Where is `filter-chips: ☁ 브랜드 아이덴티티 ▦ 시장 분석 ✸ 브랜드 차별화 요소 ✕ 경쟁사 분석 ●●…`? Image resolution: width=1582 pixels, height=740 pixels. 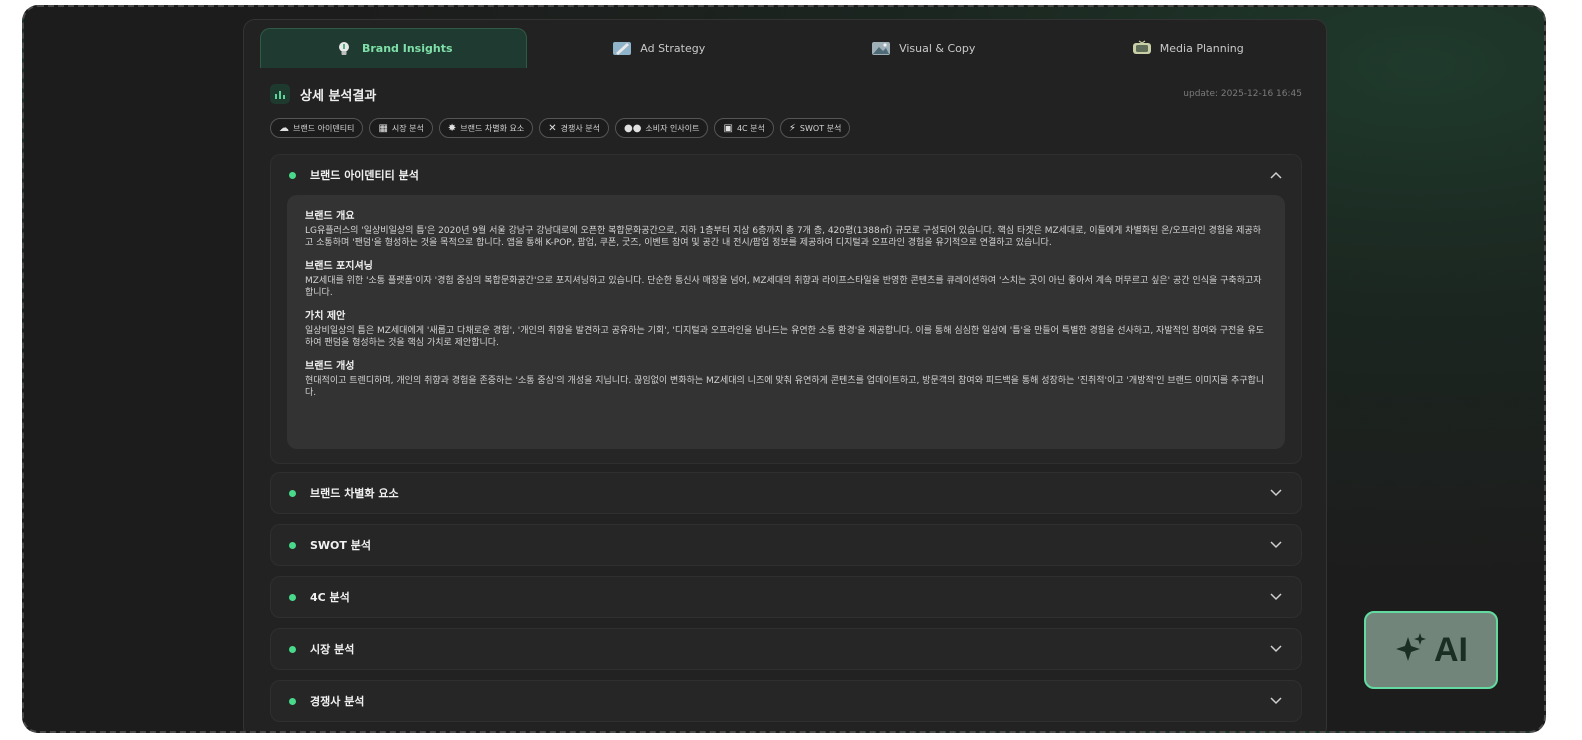 filter-chips: ☁ 브랜드 아이덴티티 ▦ 시장 분석 ✸ 브랜드 차별화 요소 ✕ 경쟁사 분석 ●●… is located at coordinates (560, 128).